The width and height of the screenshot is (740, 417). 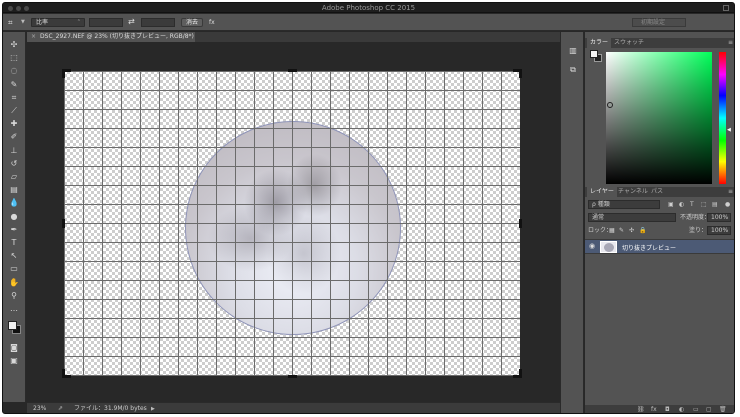 I want to click on lock-paint-icon: ✎, so click(x=621, y=230).